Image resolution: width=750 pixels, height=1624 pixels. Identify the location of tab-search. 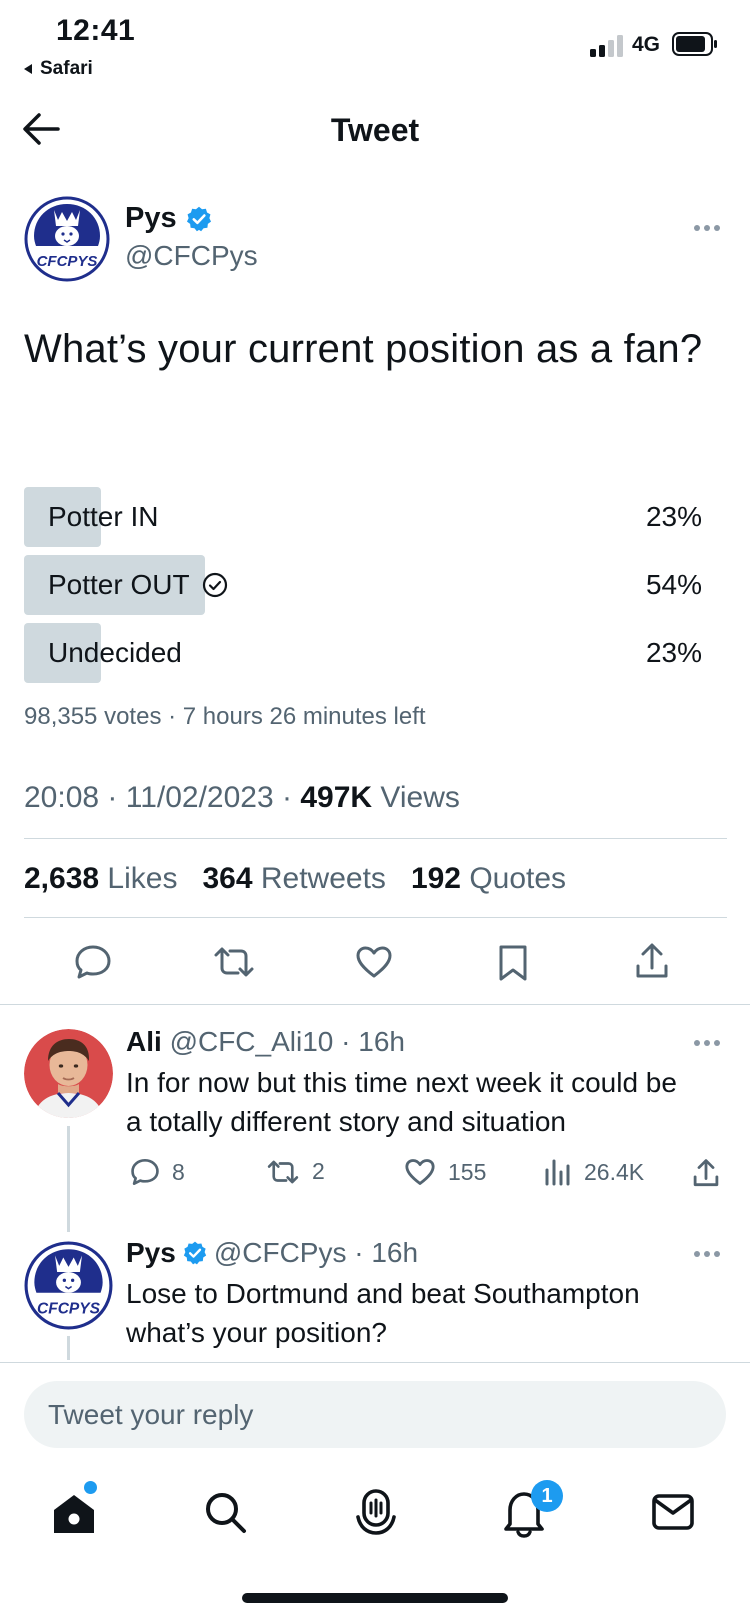
(226, 1513).